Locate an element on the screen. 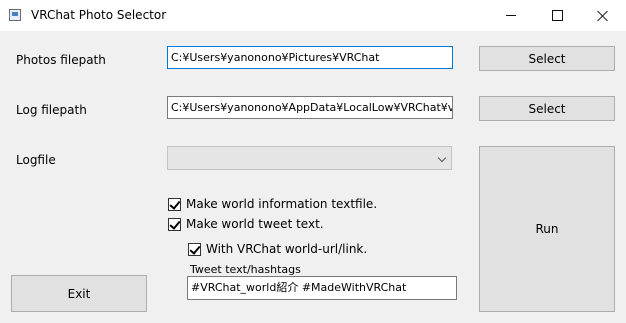  log-select-button: Select is located at coordinates (547, 108).